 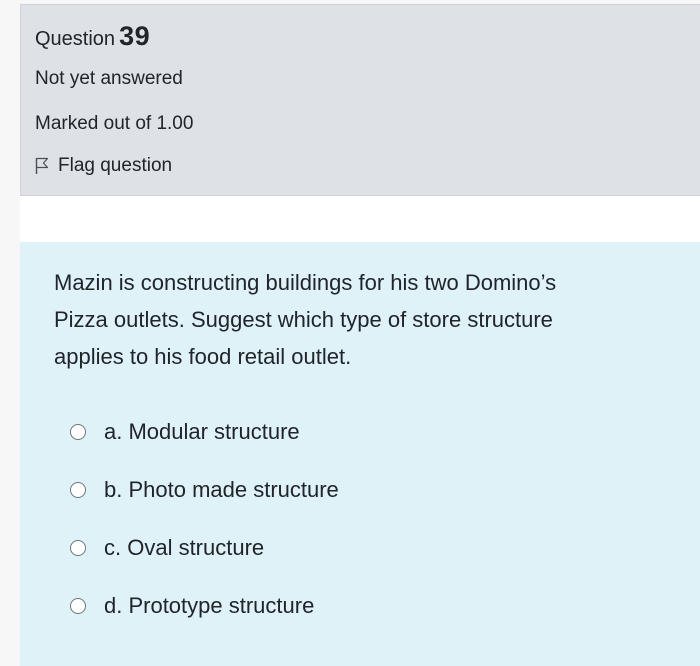 What do you see at coordinates (221, 489) in the screenshot?
I see `answer-label: b. Photo made structure` at bounding box center [221, 489].